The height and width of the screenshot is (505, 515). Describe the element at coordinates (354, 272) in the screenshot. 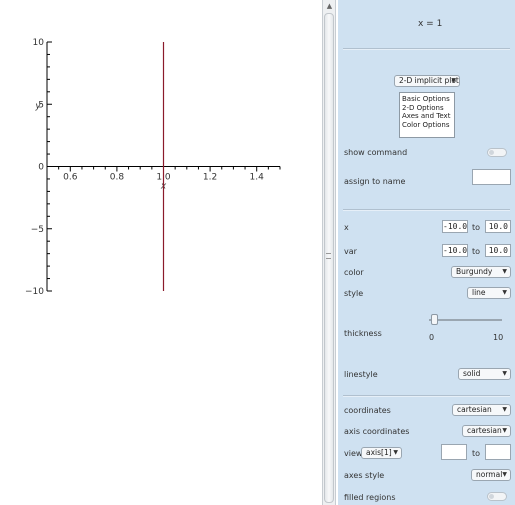

I see `color-label: color` at that location.